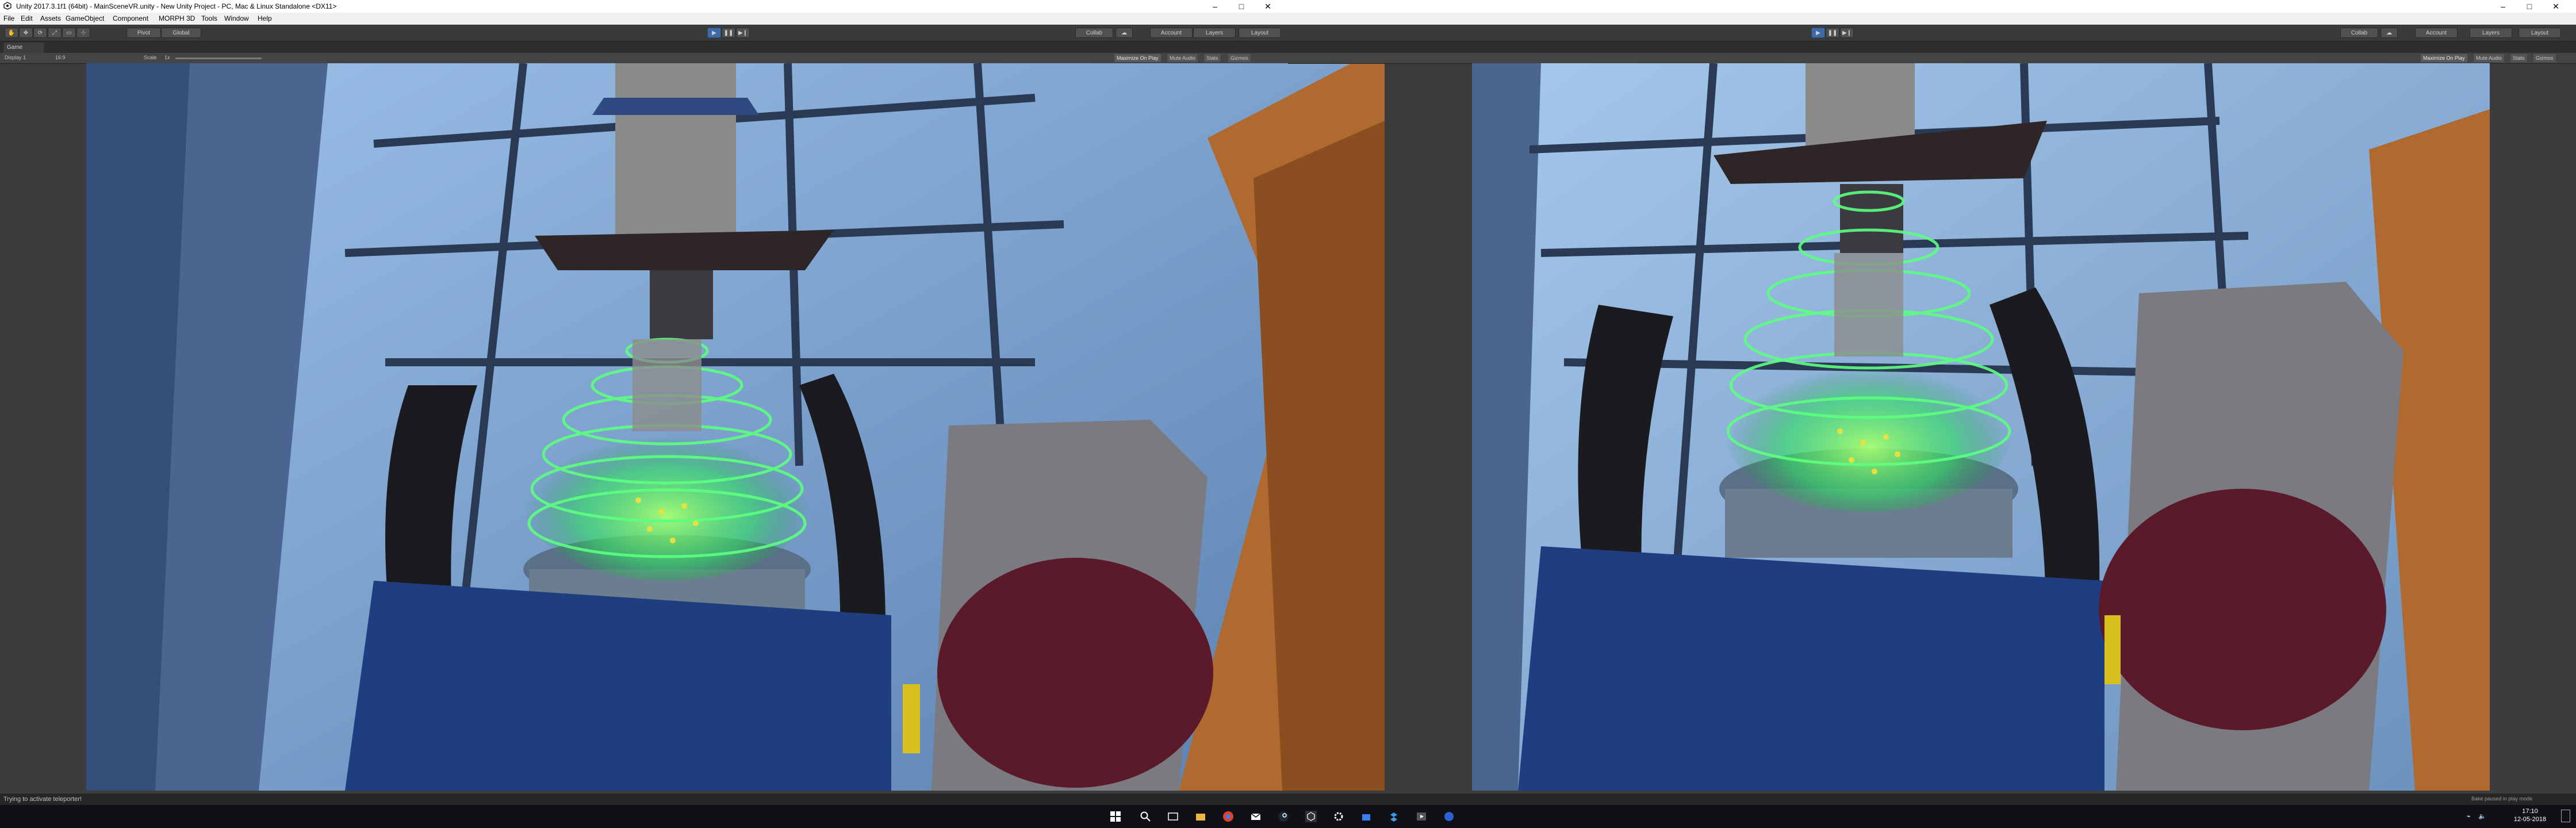 The width and height of the screenshot is (2576, 828). What do you see at coordinates (167, 57) in the screenshot?
I see `scale-value: 1x` at bounding box center [167, 57].